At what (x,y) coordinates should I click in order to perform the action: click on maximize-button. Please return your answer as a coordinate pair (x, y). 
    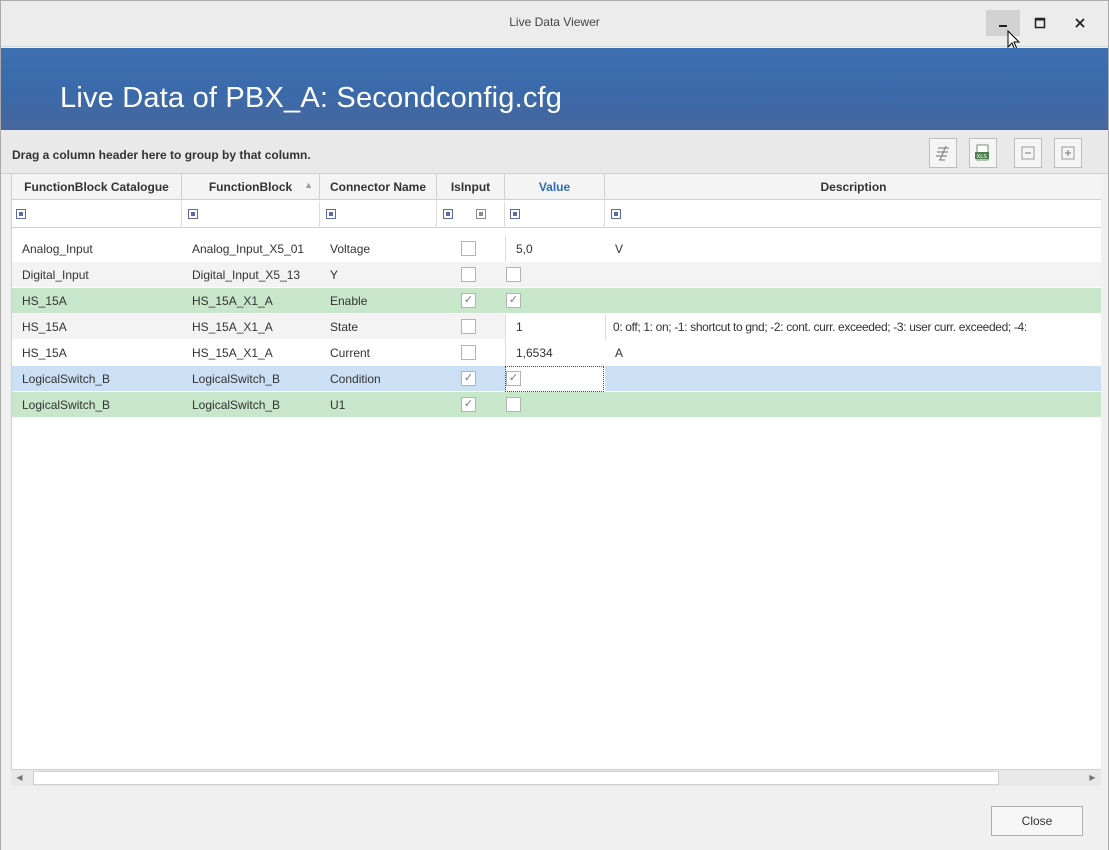
    Looking at the image, I should click on (1040, 23).